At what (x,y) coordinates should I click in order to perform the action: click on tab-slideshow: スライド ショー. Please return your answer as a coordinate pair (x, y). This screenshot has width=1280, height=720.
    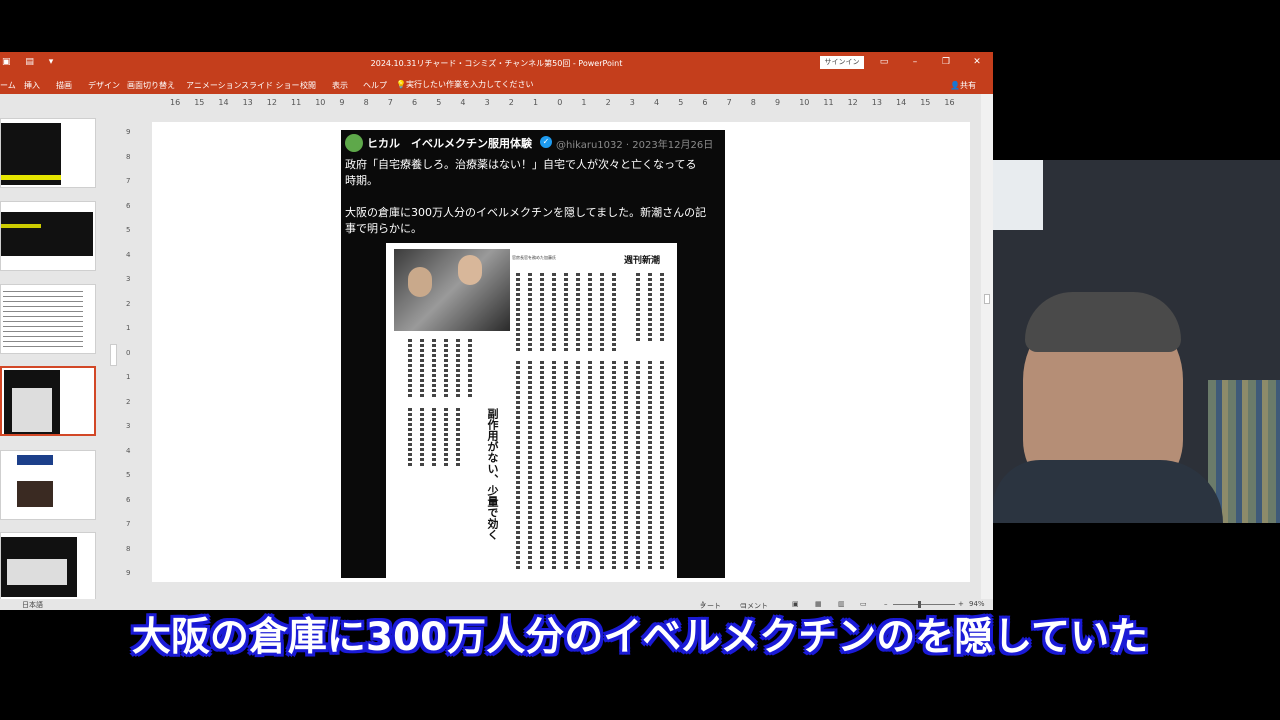
    Looking at the image, I should click on (270, 85).